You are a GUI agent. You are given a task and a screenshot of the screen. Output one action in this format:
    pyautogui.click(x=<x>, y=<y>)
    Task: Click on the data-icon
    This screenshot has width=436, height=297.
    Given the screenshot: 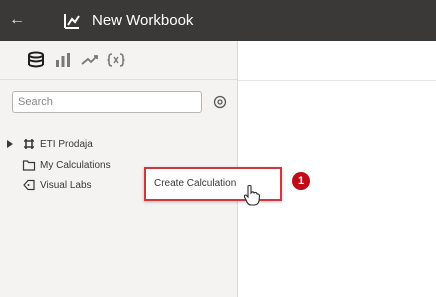 What is the action you would take?
    pyautogui.click(x=36, y=60)
    